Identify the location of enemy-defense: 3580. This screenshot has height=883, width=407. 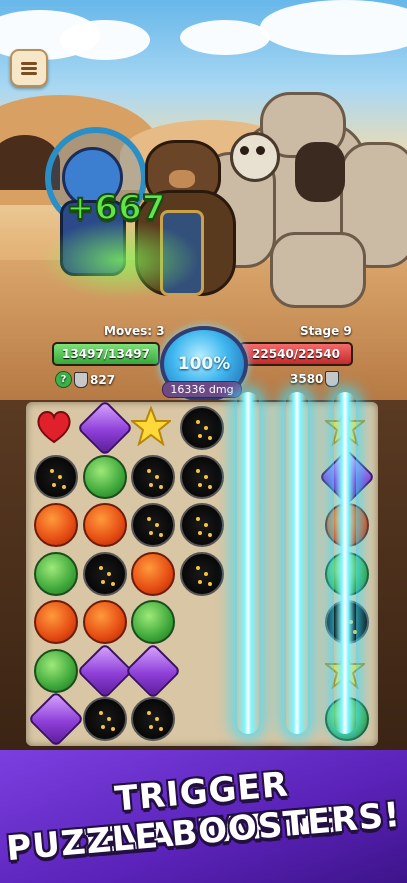
(315, 379).